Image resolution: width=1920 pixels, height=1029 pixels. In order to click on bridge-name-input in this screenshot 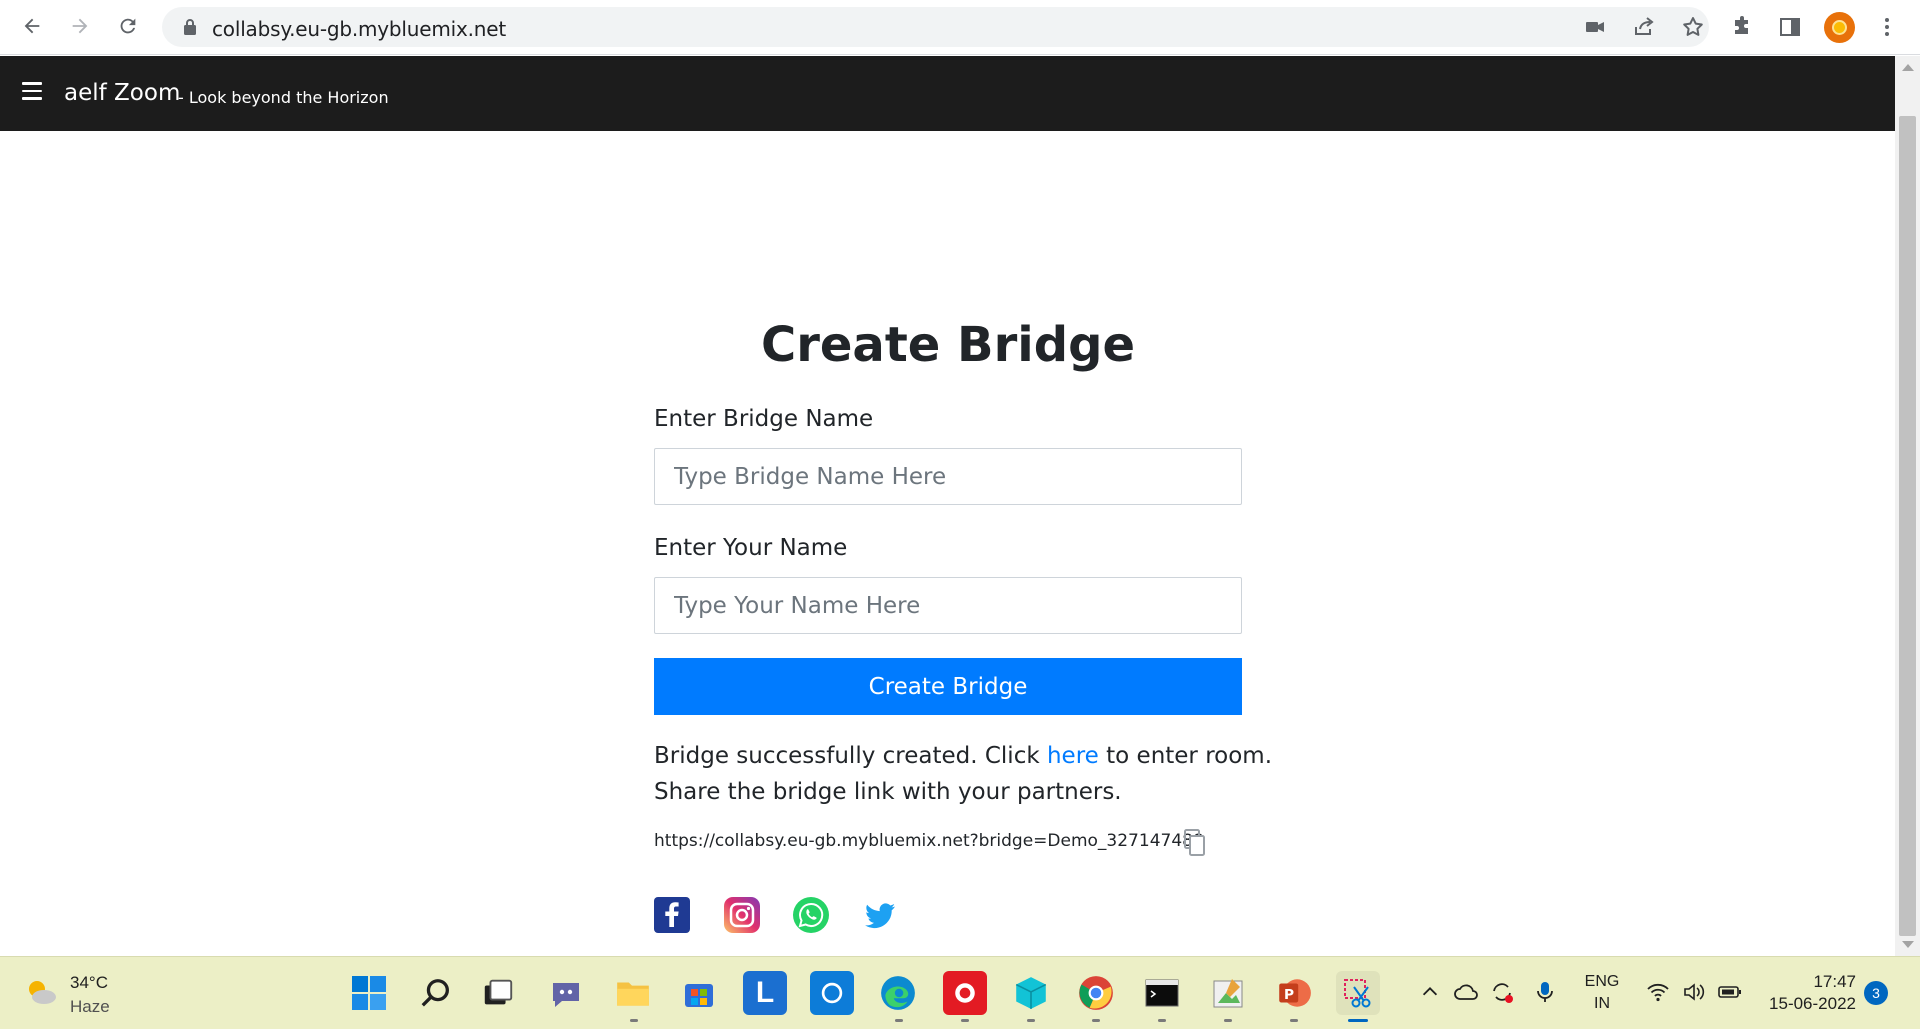, I will do `click(948, 476)`.